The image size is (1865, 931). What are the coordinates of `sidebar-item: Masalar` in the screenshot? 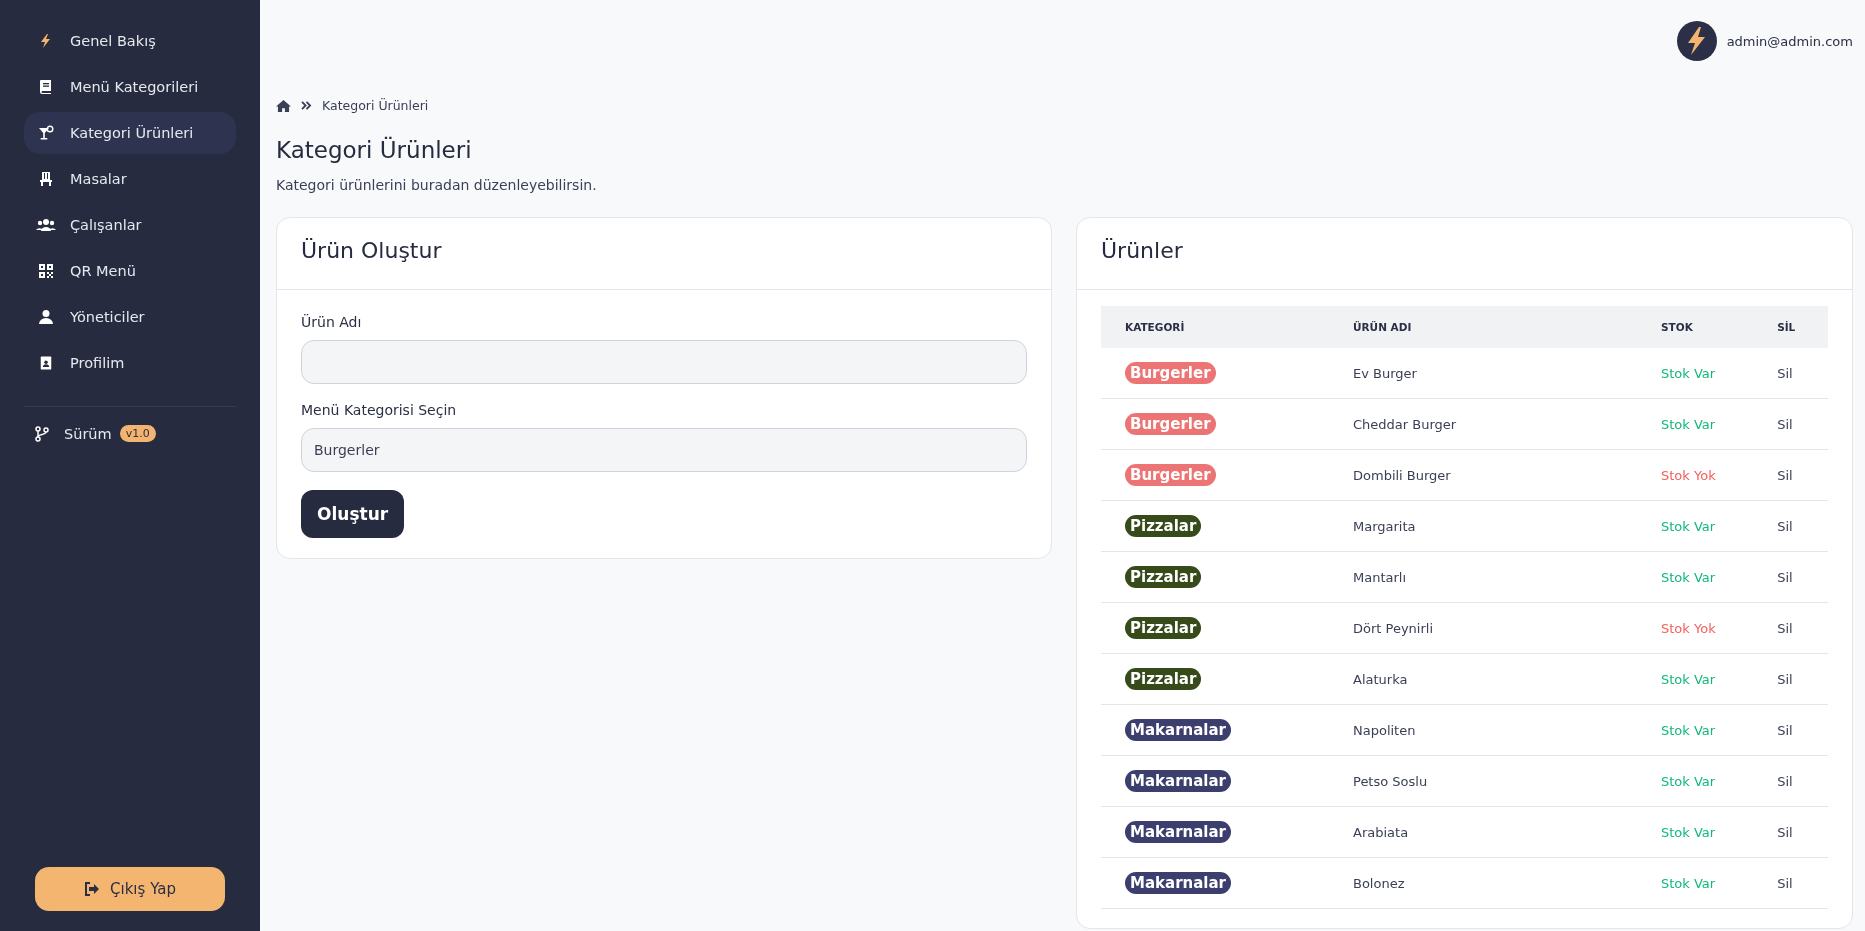 It's located at (130, 179).